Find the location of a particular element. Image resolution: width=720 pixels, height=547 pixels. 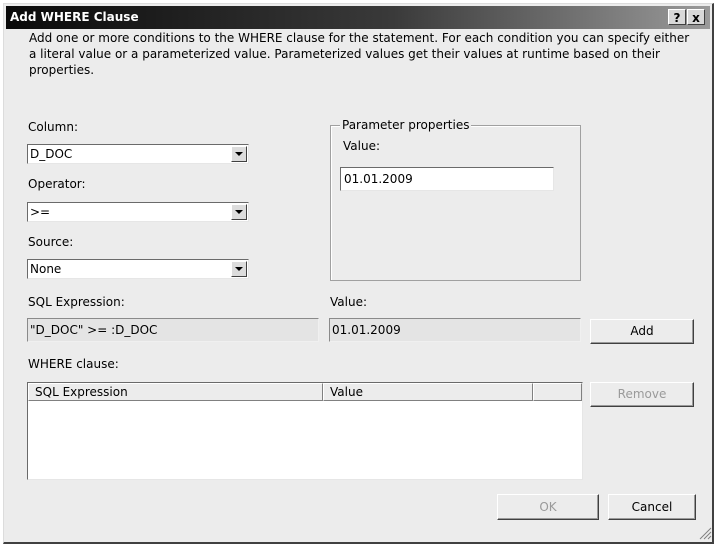

help-icon: ? is located at coordinates (677, 18).